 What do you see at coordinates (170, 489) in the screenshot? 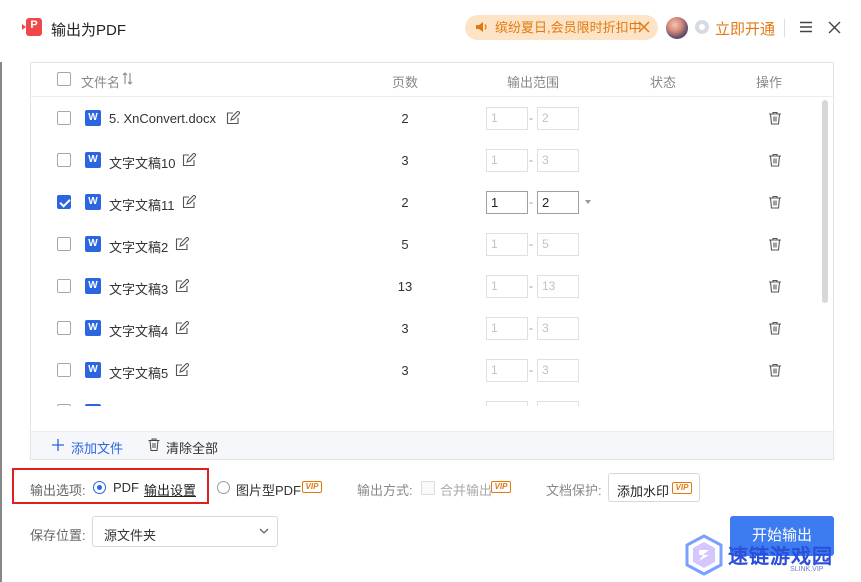
I see `output-settings-link: 输出设置` at bounding box center [170, 489].